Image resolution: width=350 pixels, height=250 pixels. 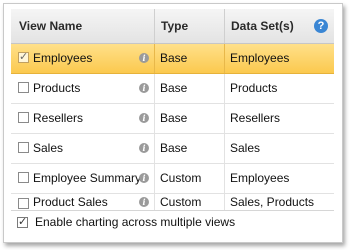 I want to click on table-row: Product Sales i Custom Sales, Products, so click(x=172, y=202).